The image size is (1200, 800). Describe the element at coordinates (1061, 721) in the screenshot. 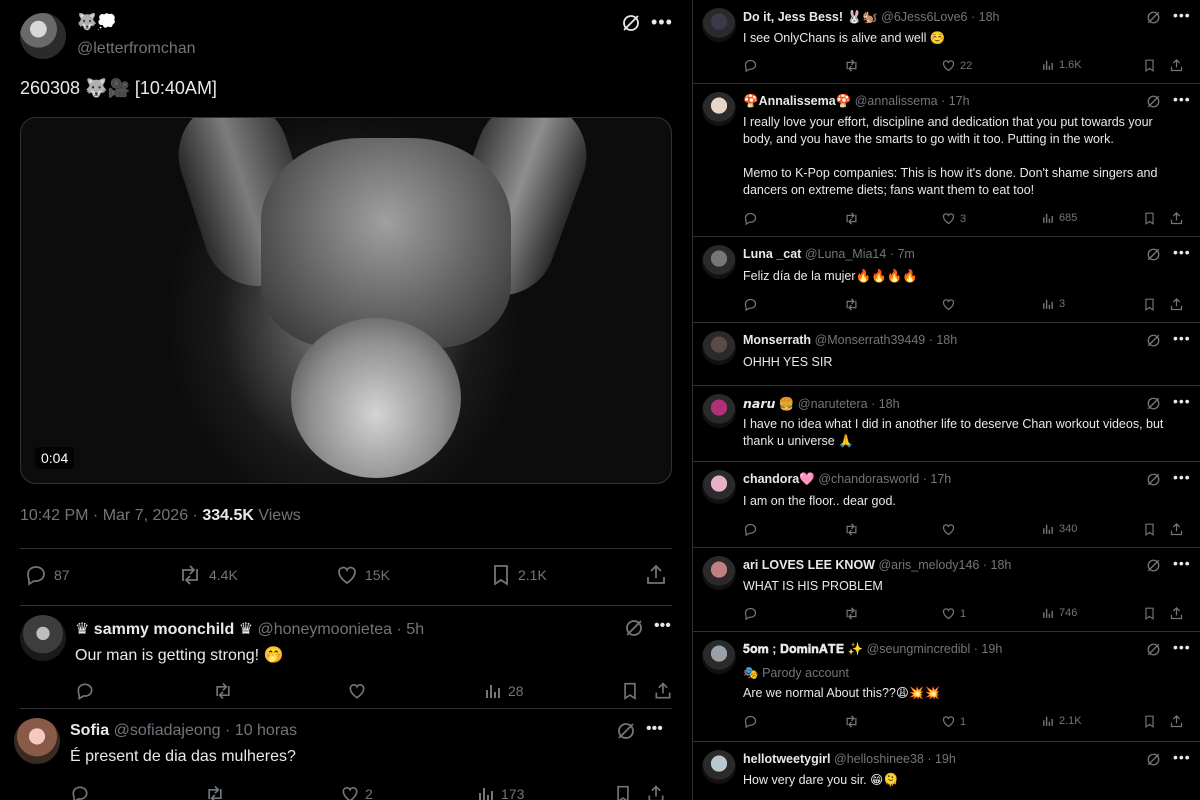

I see `views-button: 2.1K` at that location.